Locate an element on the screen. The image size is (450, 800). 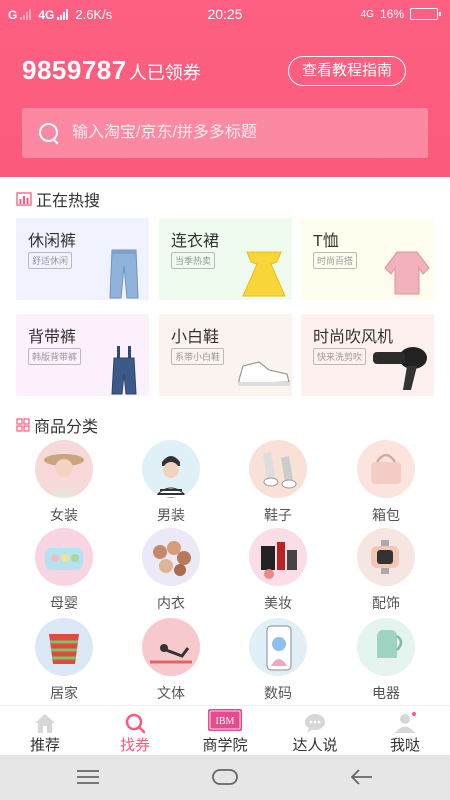
category-item: 男装 is located at coordinates (171, 483).